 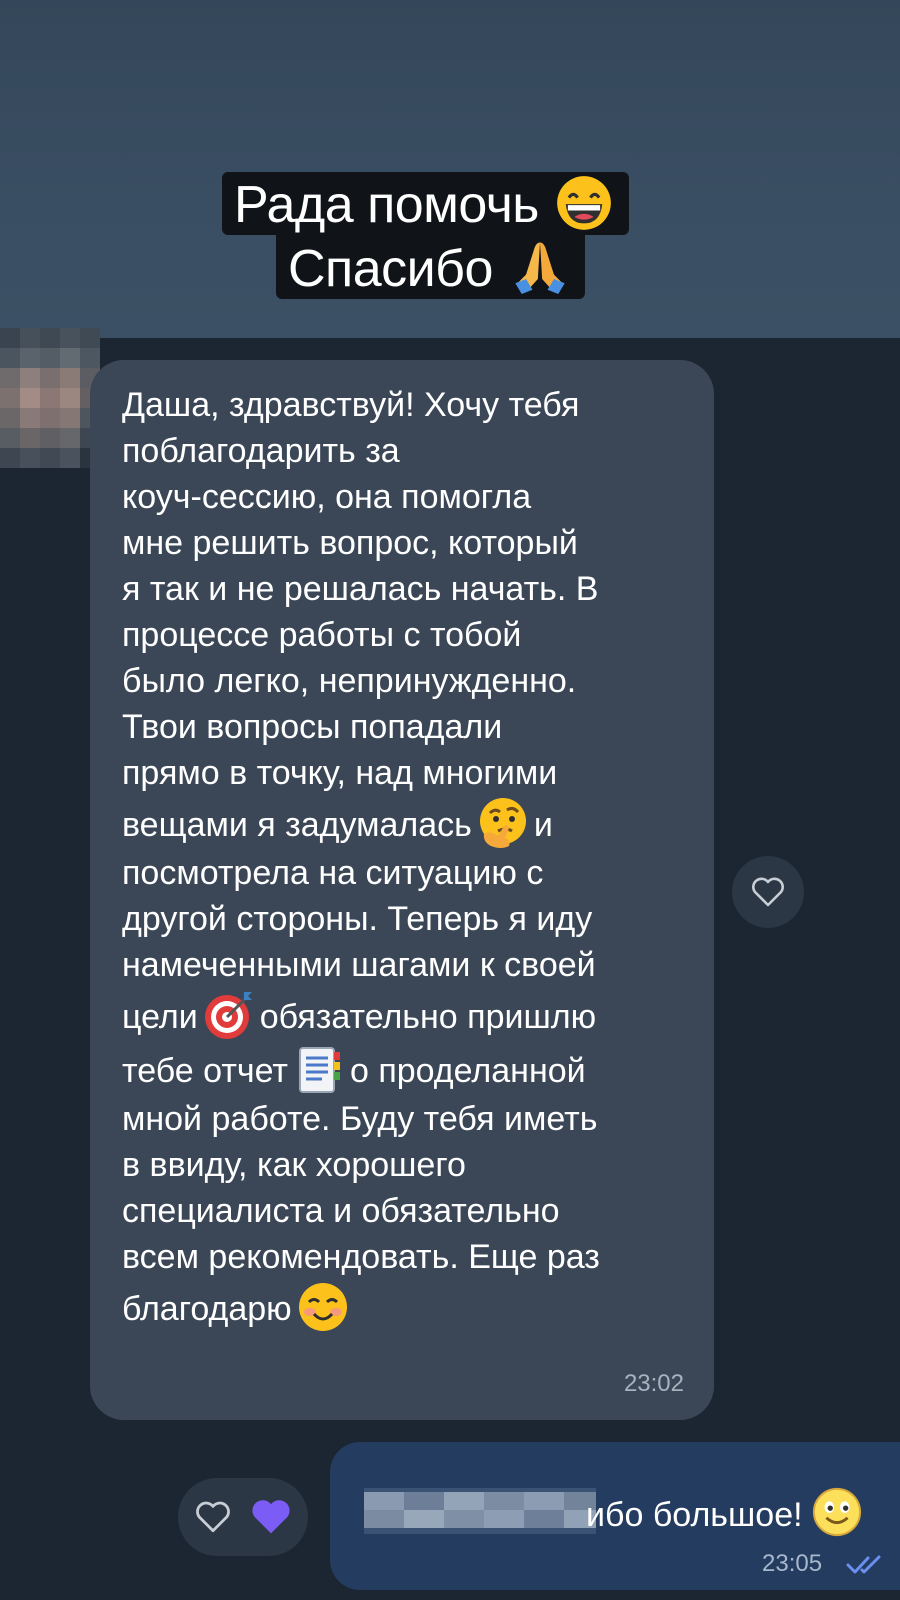 What do you see at coordinates (243, 1517) in the screenshot?
I see `reactions-pill` at bounding box center [243, 1517].